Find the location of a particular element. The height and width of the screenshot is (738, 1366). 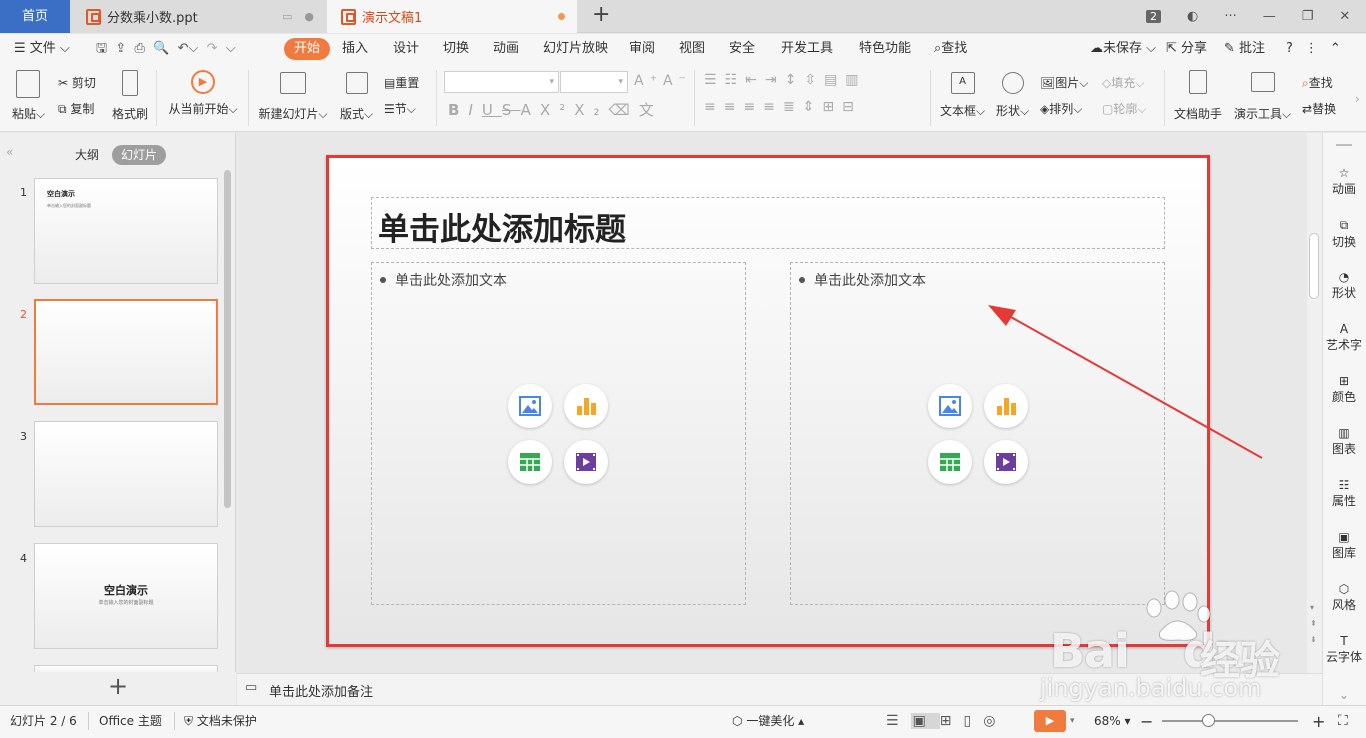

user-avatar-icon: ◐ is located at coordinates (1192, 16).